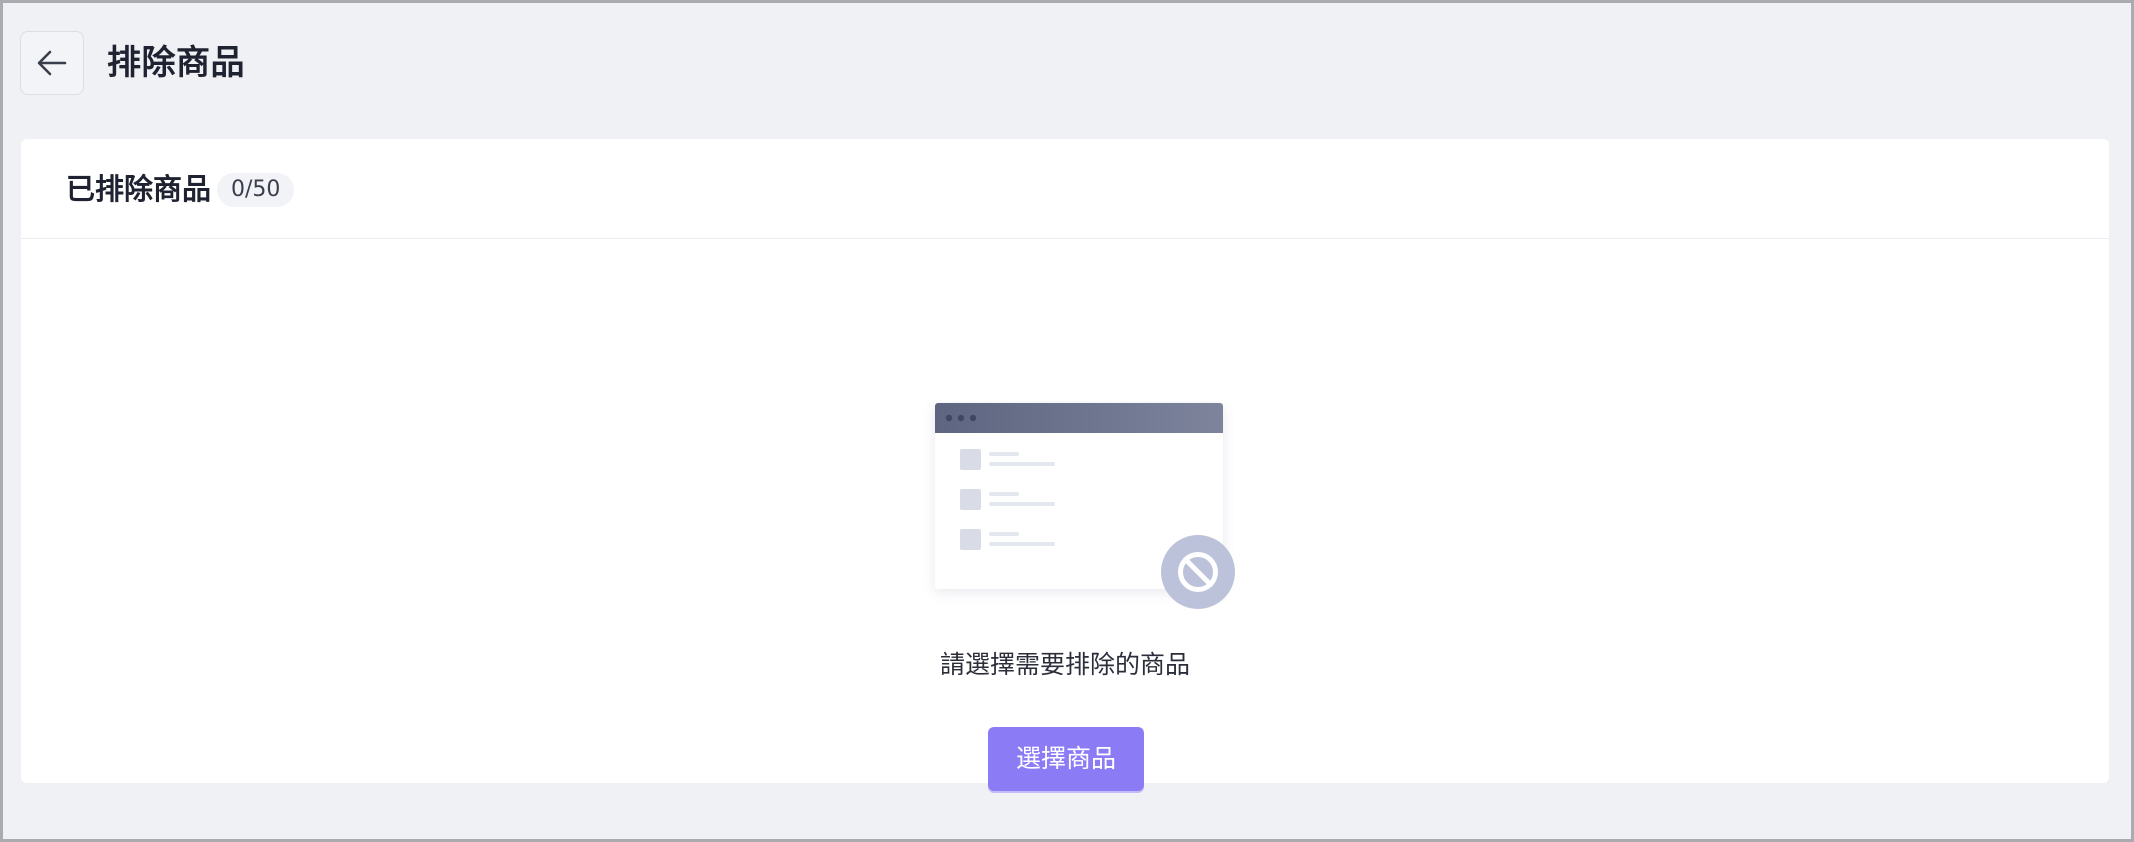 This screenshot has height=842, width=2134. I want to click on empty-state-message: 請選擇需要排除的商品, so click(1064, 664).